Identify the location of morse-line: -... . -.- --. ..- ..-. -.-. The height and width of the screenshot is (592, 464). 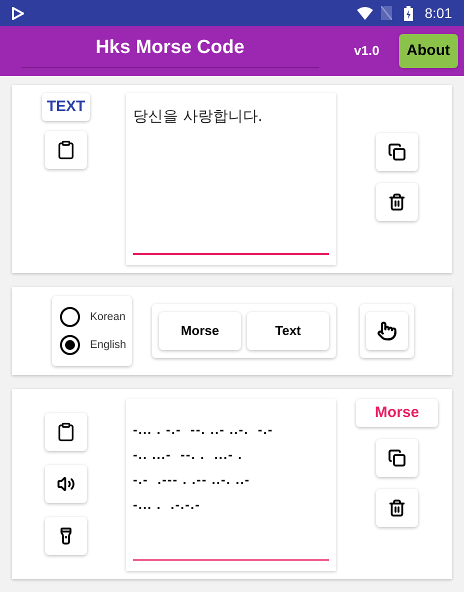
(203, 429).